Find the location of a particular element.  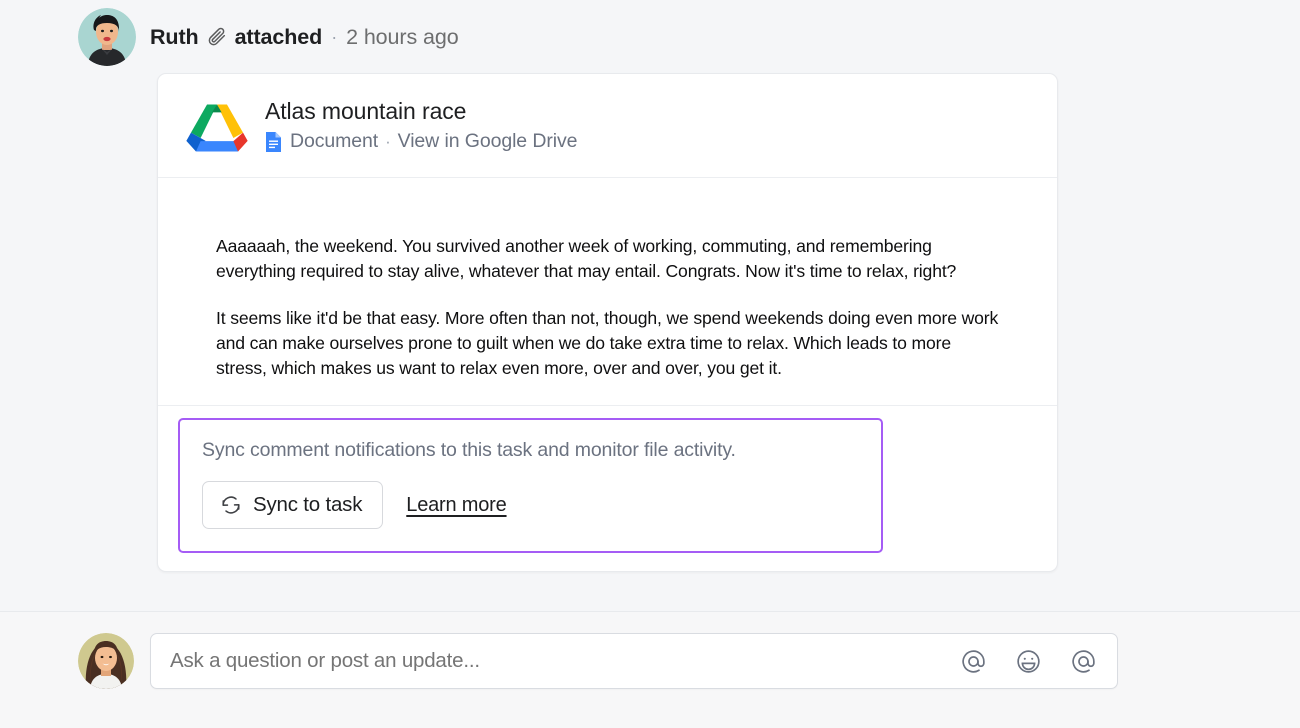

story-verb: attached is located at coordinates (278, 36).